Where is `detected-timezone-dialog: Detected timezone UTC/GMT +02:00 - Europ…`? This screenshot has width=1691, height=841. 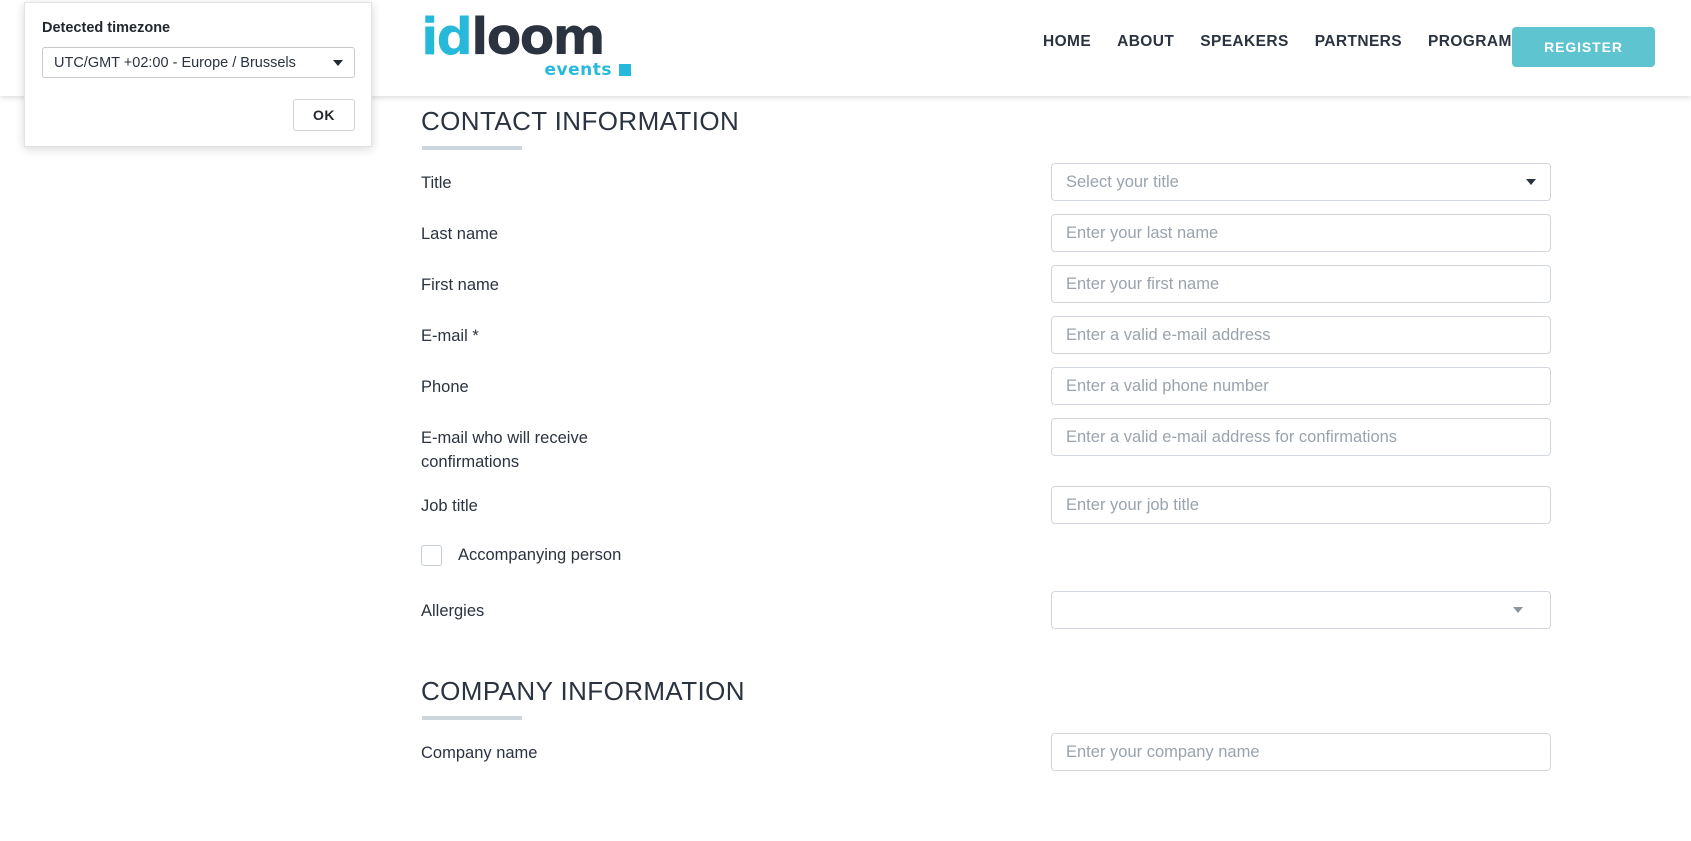
detected-timezone-dialog: Detected timezone UTC/GMT +02:00 - Europ… is located at coordinates (198, 74).